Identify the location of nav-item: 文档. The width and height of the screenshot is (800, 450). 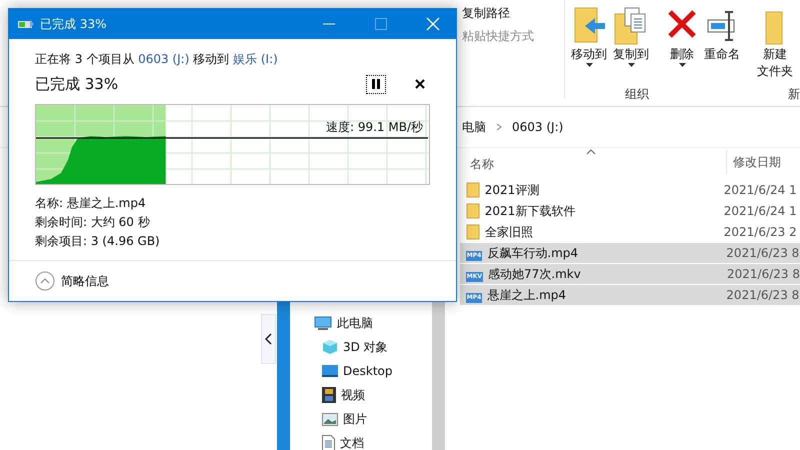
(353, 440).